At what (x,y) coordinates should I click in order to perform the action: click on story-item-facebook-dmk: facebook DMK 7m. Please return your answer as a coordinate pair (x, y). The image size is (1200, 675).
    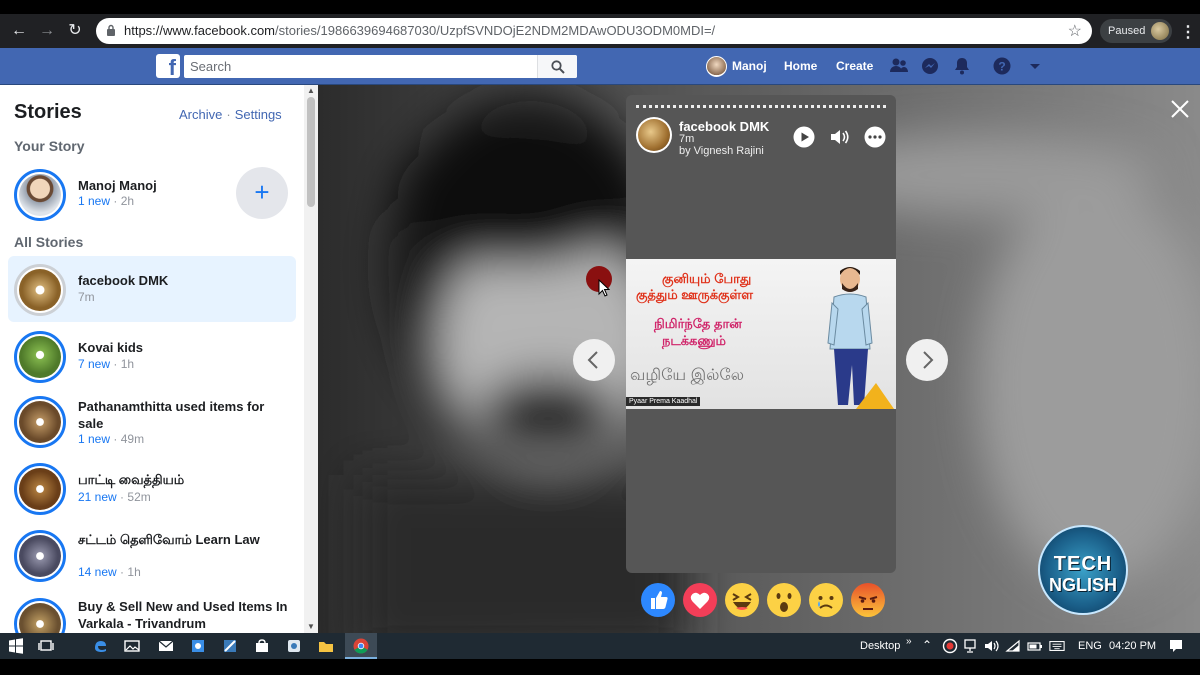
    Looking at the image, I should click on (152, 289).